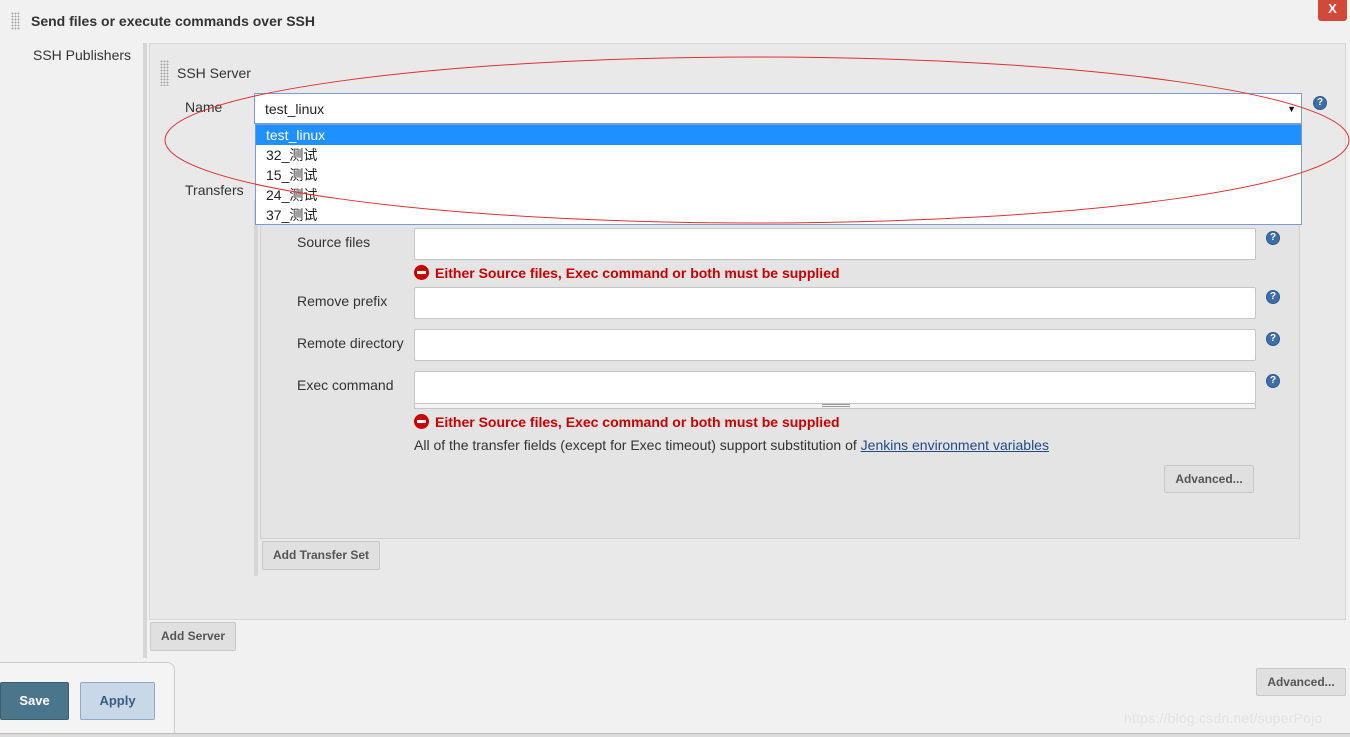  Describe the element at coordinates (955, 445) in the screenshot. I see `env-vars-link: Jenkins environment variables` at that location.